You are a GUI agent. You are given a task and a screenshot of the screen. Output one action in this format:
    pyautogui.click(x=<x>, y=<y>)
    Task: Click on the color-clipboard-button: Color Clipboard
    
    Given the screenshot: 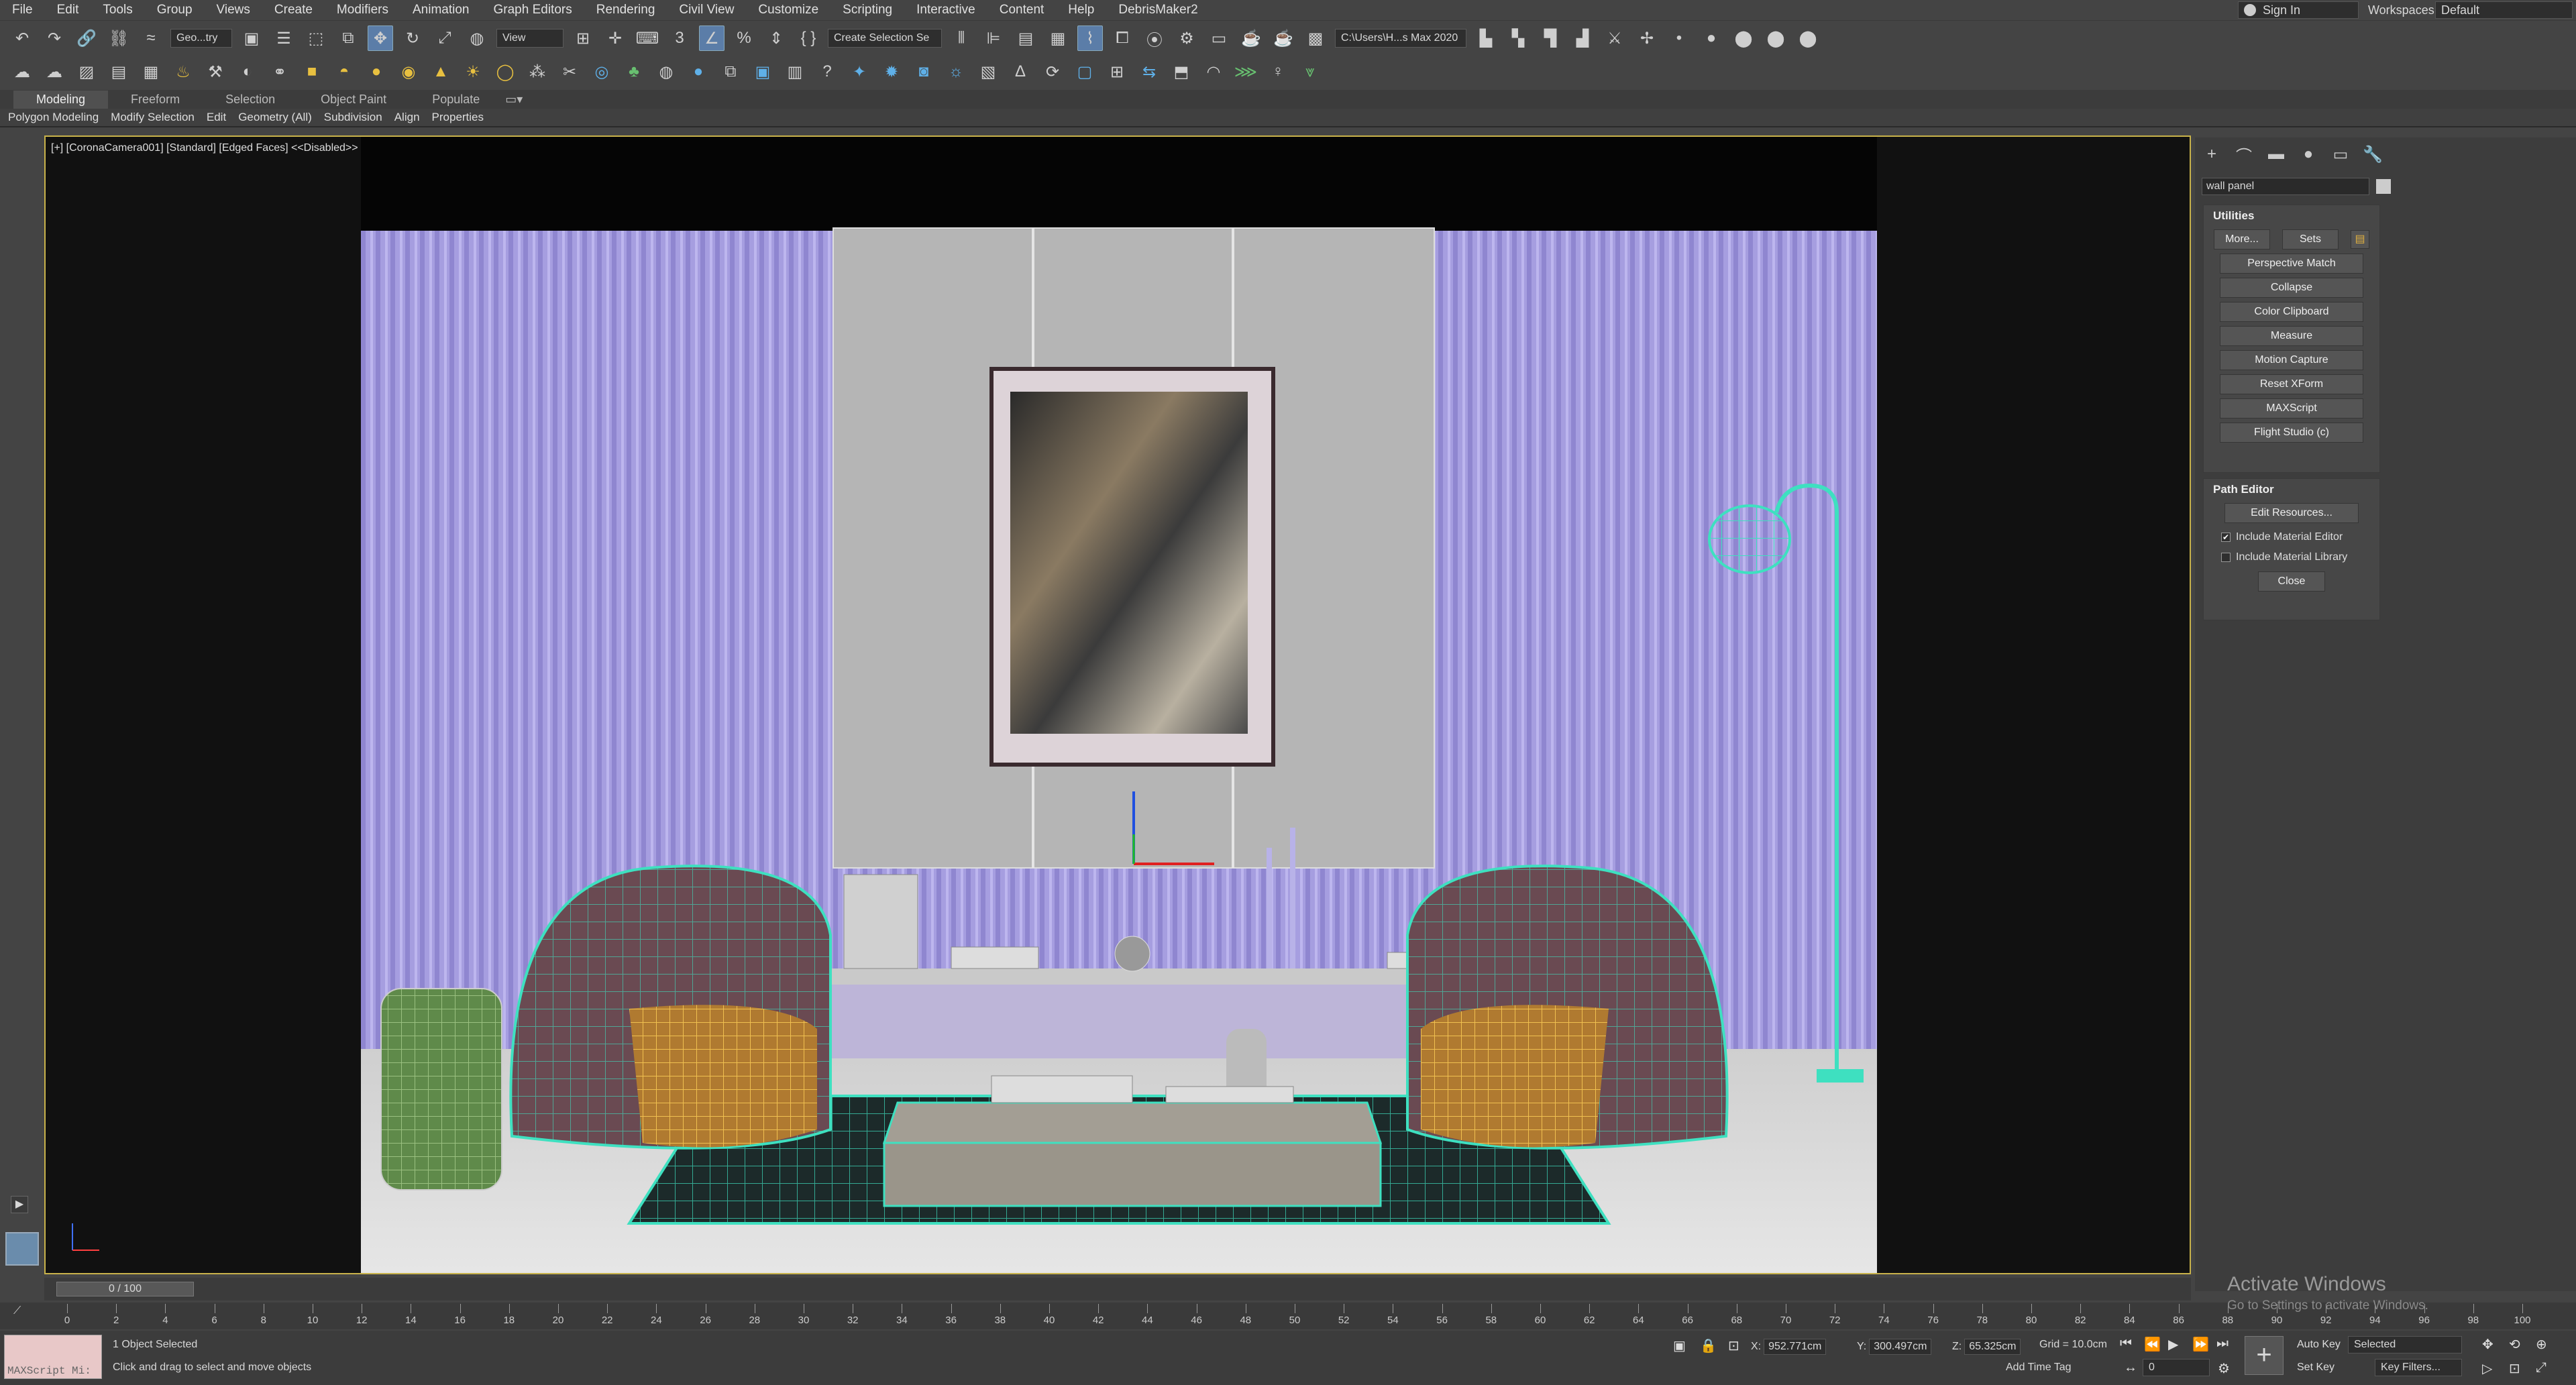 What is the action you would take?
    pyautogui.click(x=2291, y=312)
    